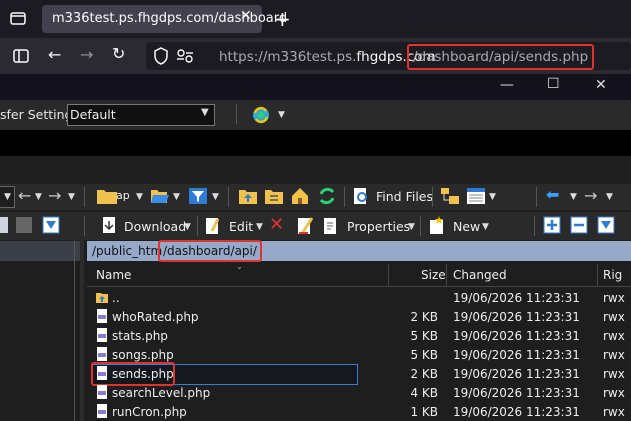 The height and width of the screenshot is (421, 631). What do you see at coordinates (74, 330) in the screenshot?
I see `local-panel-divider` at bounding box center [74, 330].